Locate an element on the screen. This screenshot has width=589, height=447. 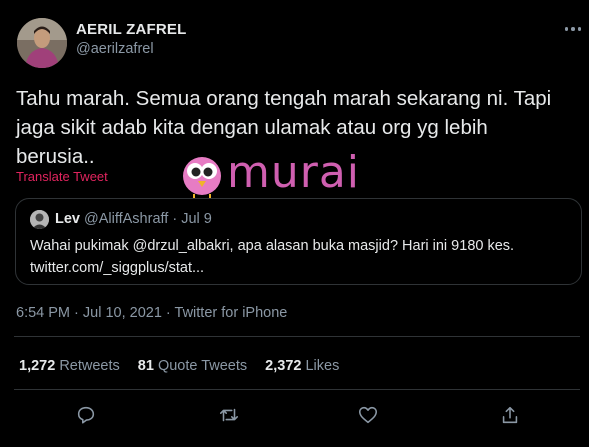
likes-label: Likes is located at coordinates (322, 366).